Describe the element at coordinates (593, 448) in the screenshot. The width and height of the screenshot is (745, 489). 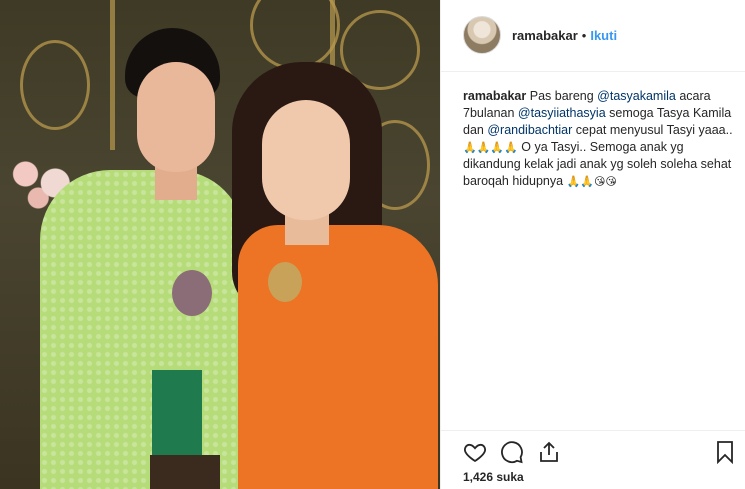
I see `action-bar` at that location.